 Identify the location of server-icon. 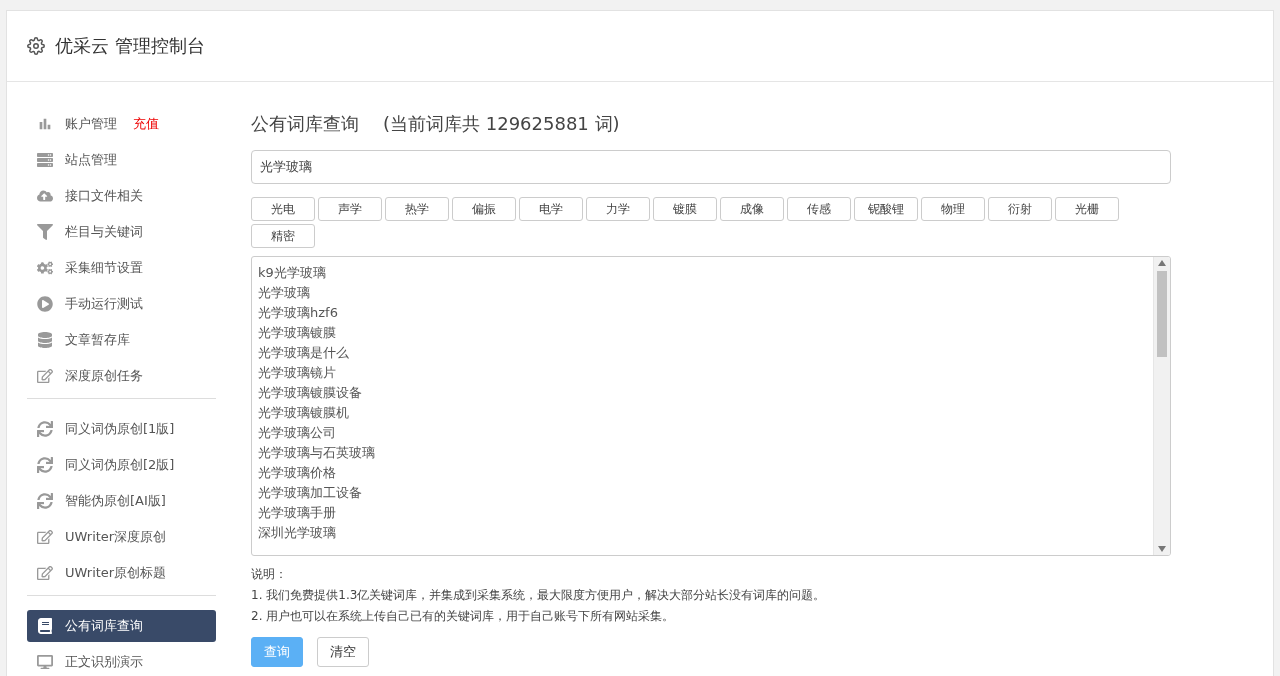
(45, 160).